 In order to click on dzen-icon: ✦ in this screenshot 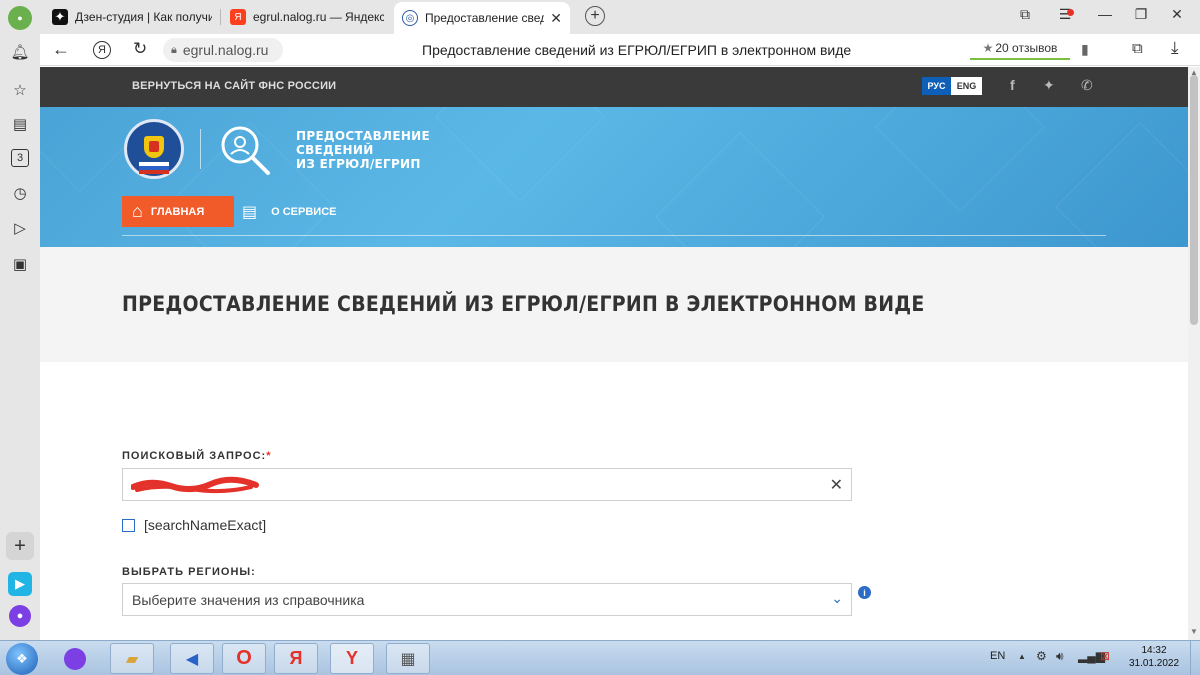, I will do `click(60, 17)`.